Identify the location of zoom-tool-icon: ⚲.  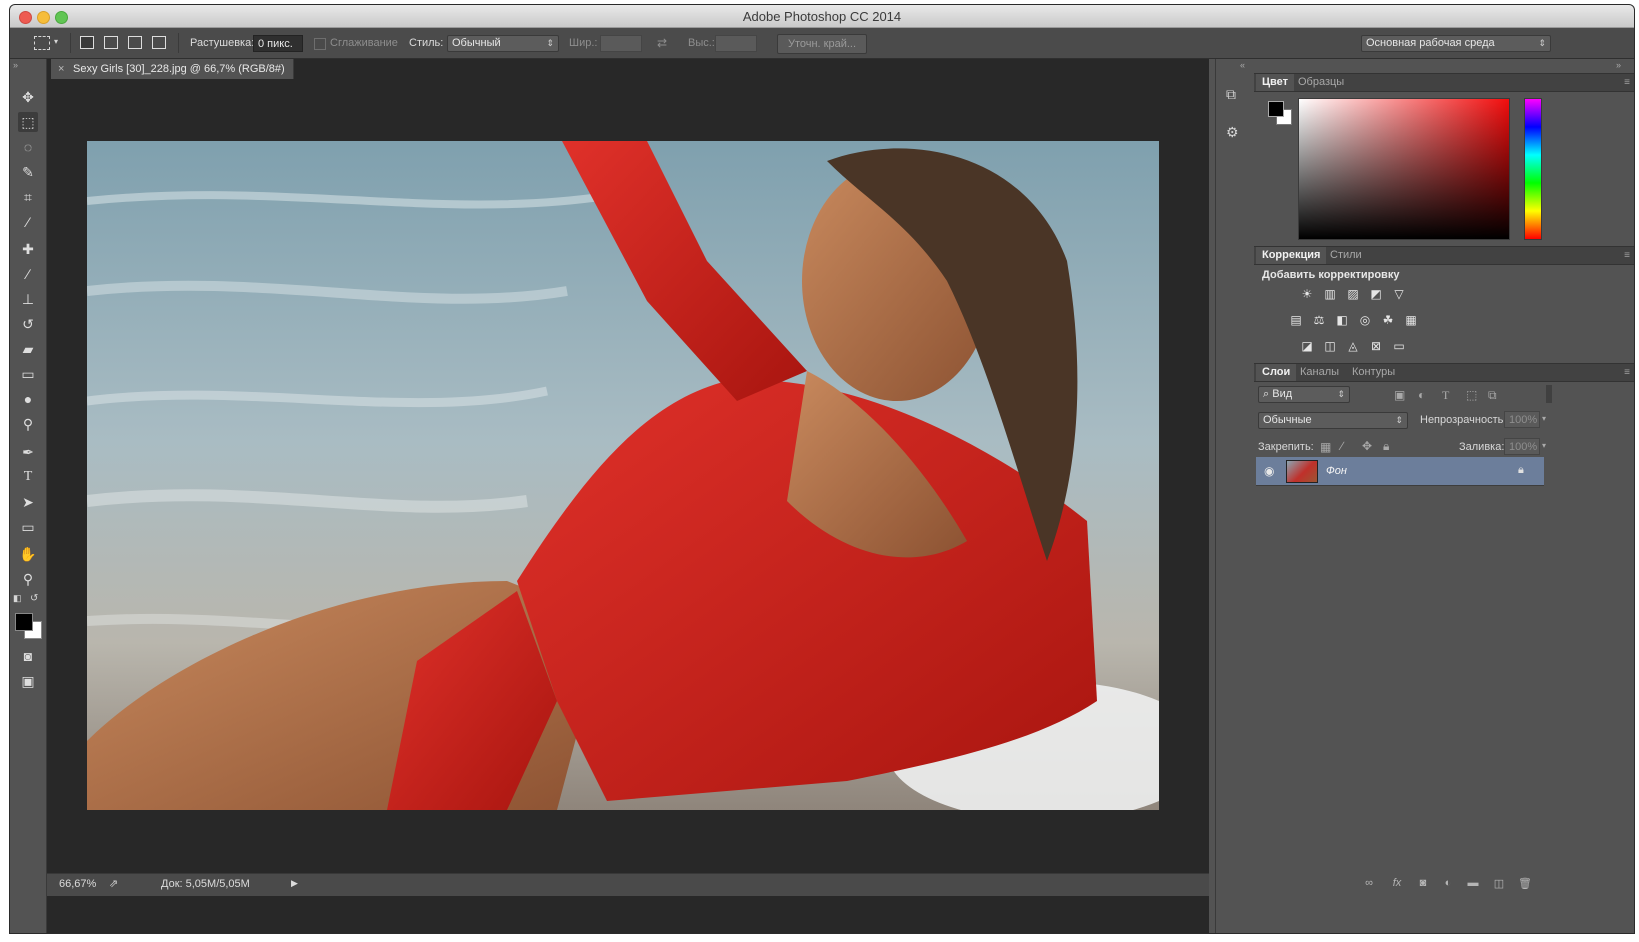
(28, 579).